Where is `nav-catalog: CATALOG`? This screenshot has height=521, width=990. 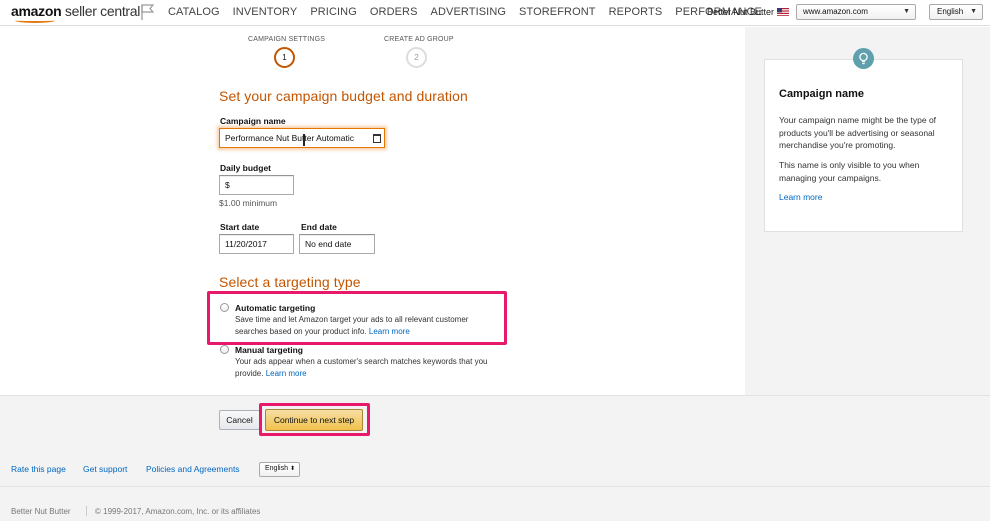 nav-catalog: CATALOG is located at coordinates (194, 12).